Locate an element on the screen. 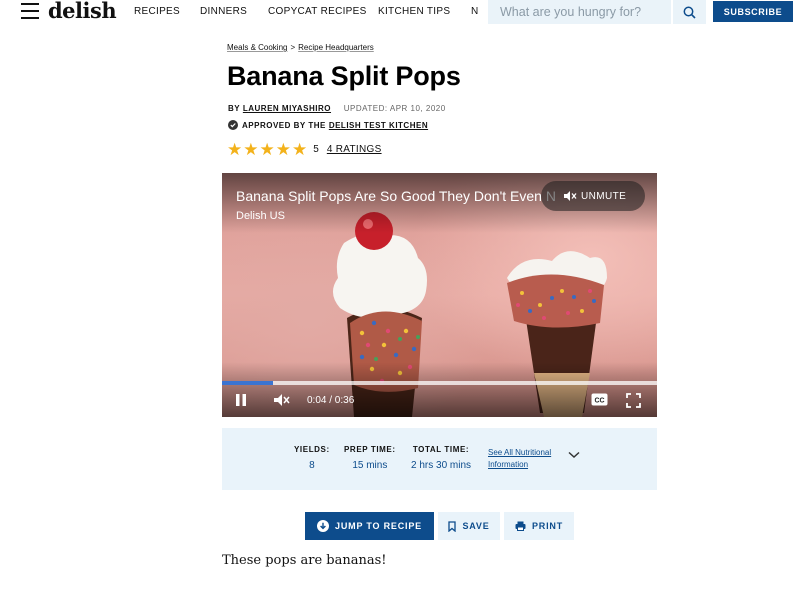 The height and width of the screenshot is (592, 800). search-box is located at coordinates (579, 12).